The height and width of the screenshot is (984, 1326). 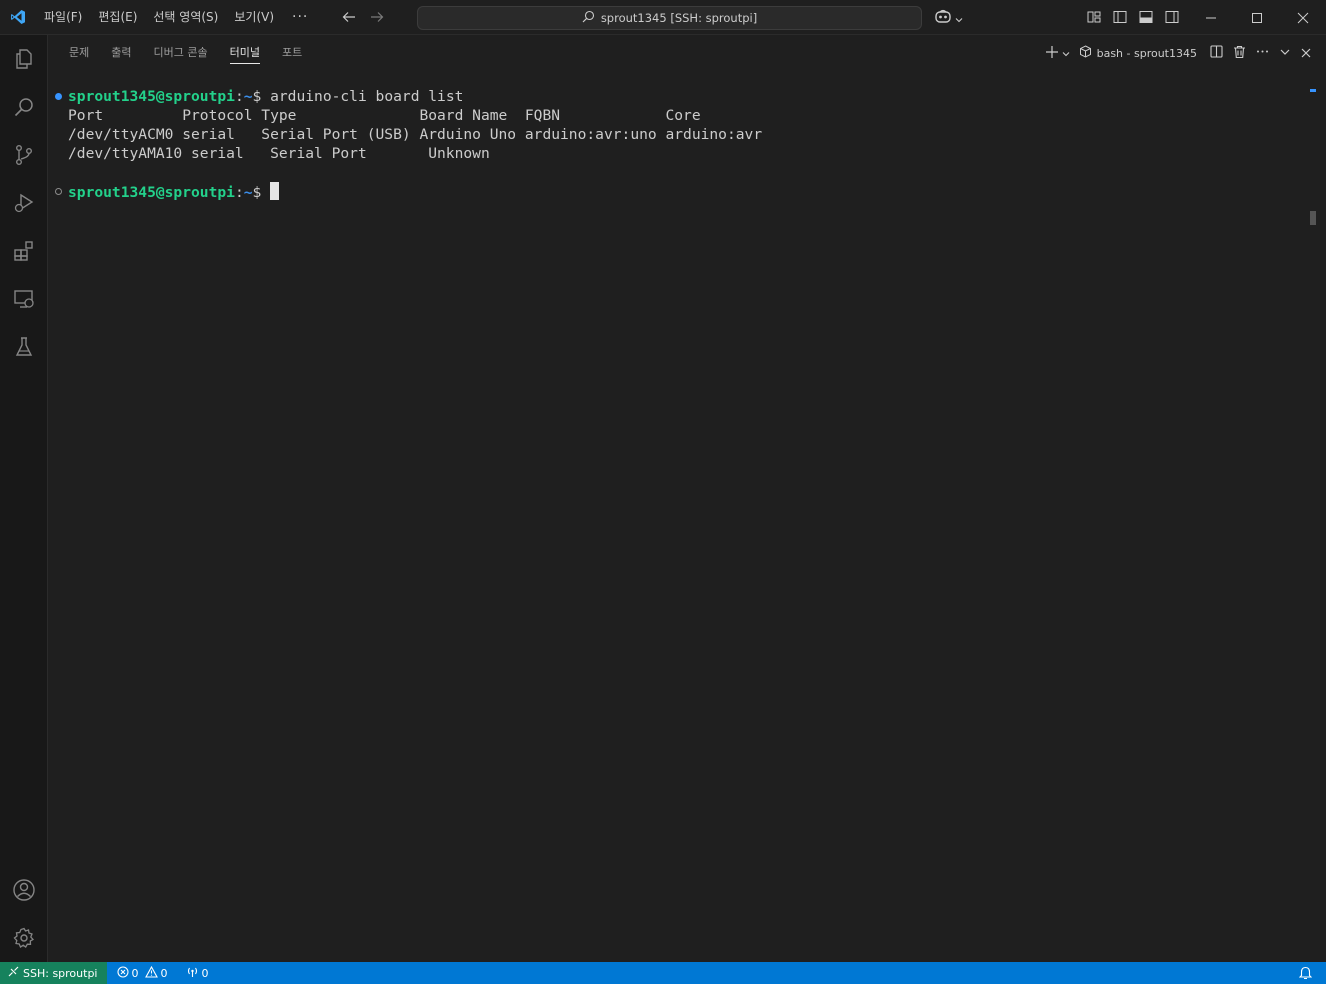 I want to click on notifications-bell-icon, so click(x=1305, y=974).